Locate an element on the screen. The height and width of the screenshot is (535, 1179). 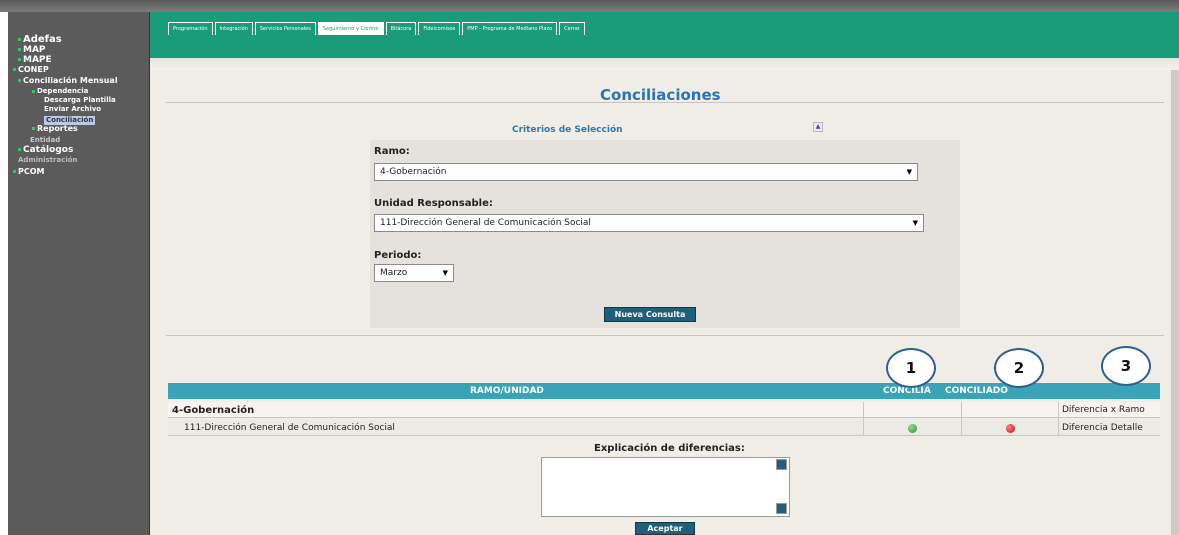
sidebar-item-conep: CONEP is located at coordinates (31, 70).